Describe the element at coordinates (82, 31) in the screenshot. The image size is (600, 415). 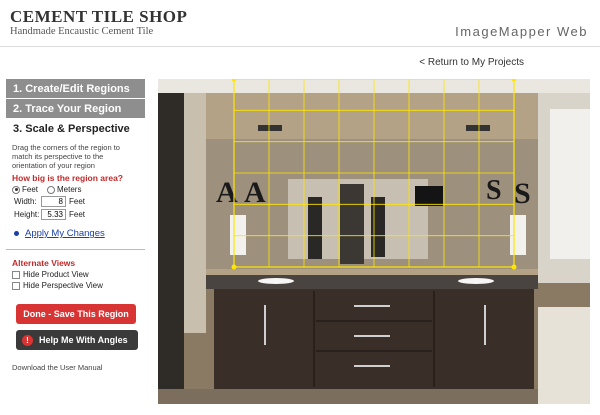
I see `brand-subtitle: Handmade Encaustic Cement Tile` at that location.